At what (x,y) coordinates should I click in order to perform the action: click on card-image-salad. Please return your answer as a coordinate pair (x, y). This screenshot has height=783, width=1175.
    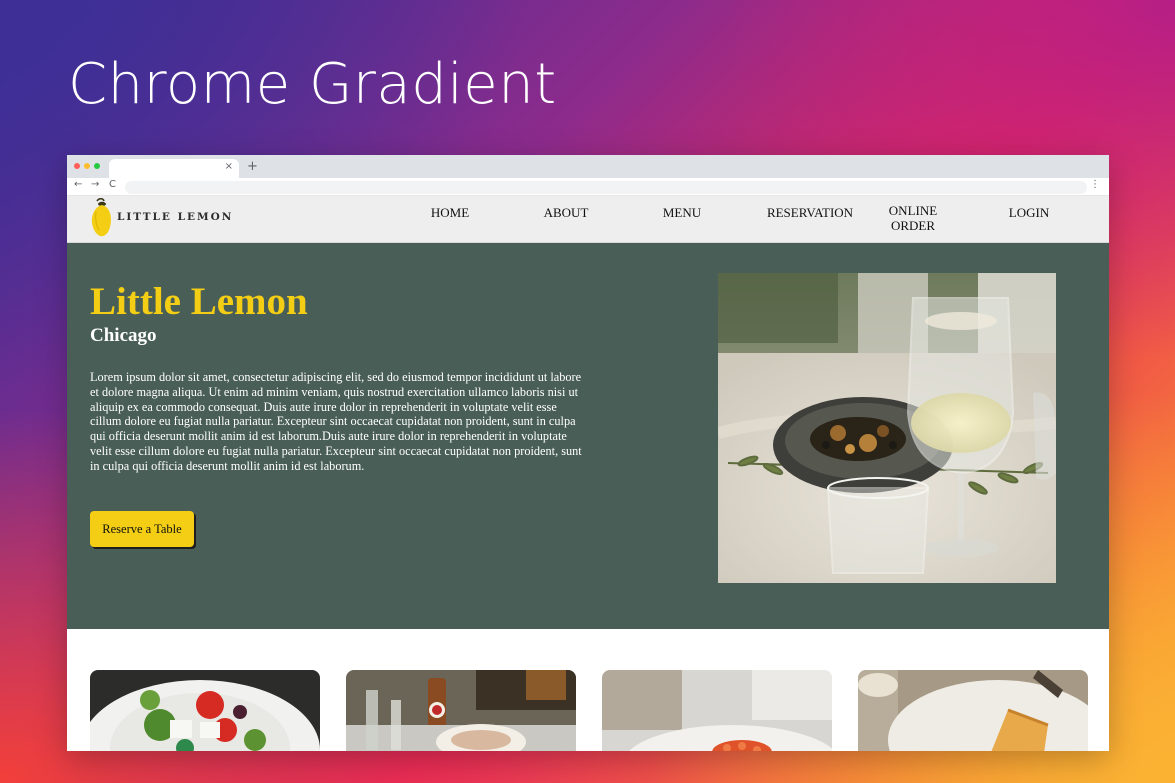
    Looking at the image, I should click on (205, 710).